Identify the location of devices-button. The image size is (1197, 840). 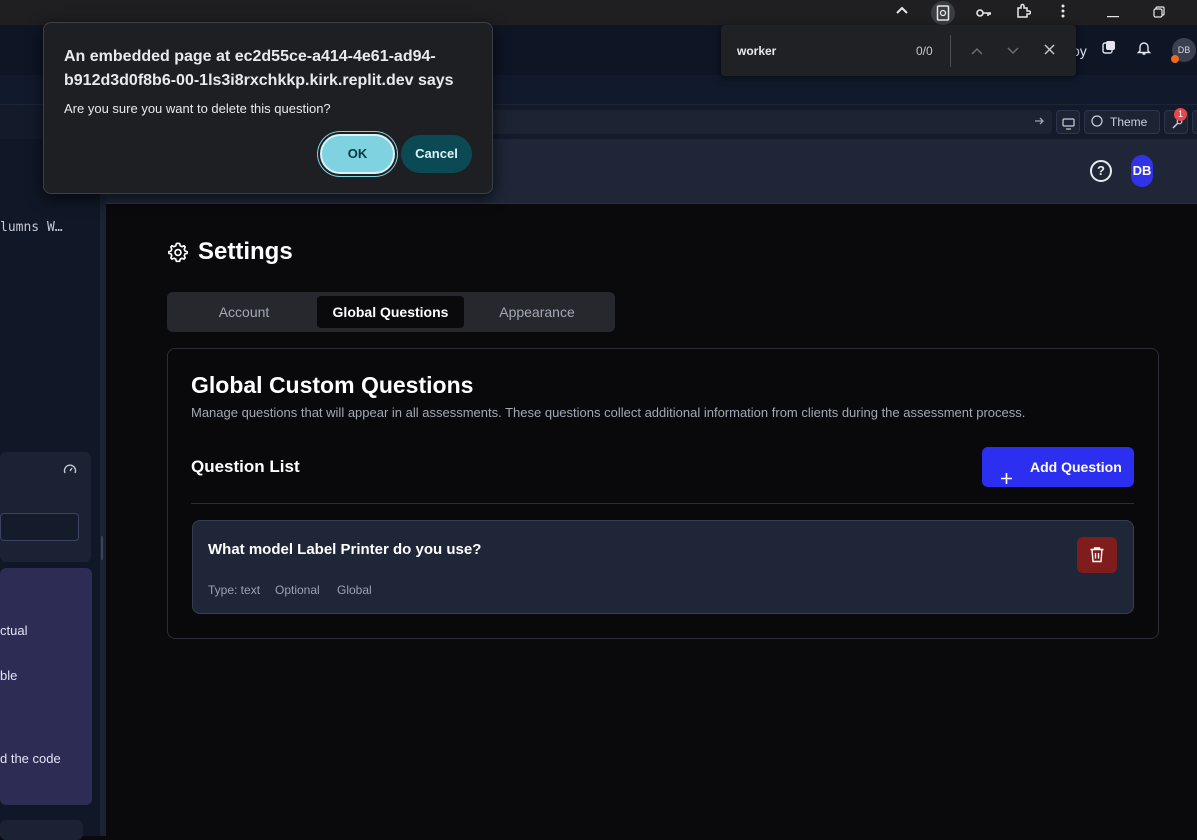
(1068, 122).